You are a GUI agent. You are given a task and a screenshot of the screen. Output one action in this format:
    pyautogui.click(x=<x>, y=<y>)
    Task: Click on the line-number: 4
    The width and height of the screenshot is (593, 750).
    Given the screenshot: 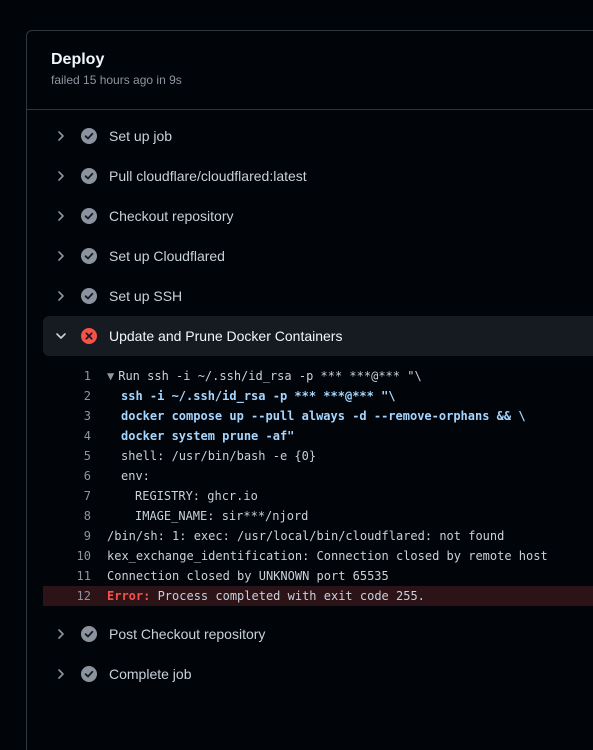 What is the action you would take?
    pyautogui.click(x=67, y=436)
    